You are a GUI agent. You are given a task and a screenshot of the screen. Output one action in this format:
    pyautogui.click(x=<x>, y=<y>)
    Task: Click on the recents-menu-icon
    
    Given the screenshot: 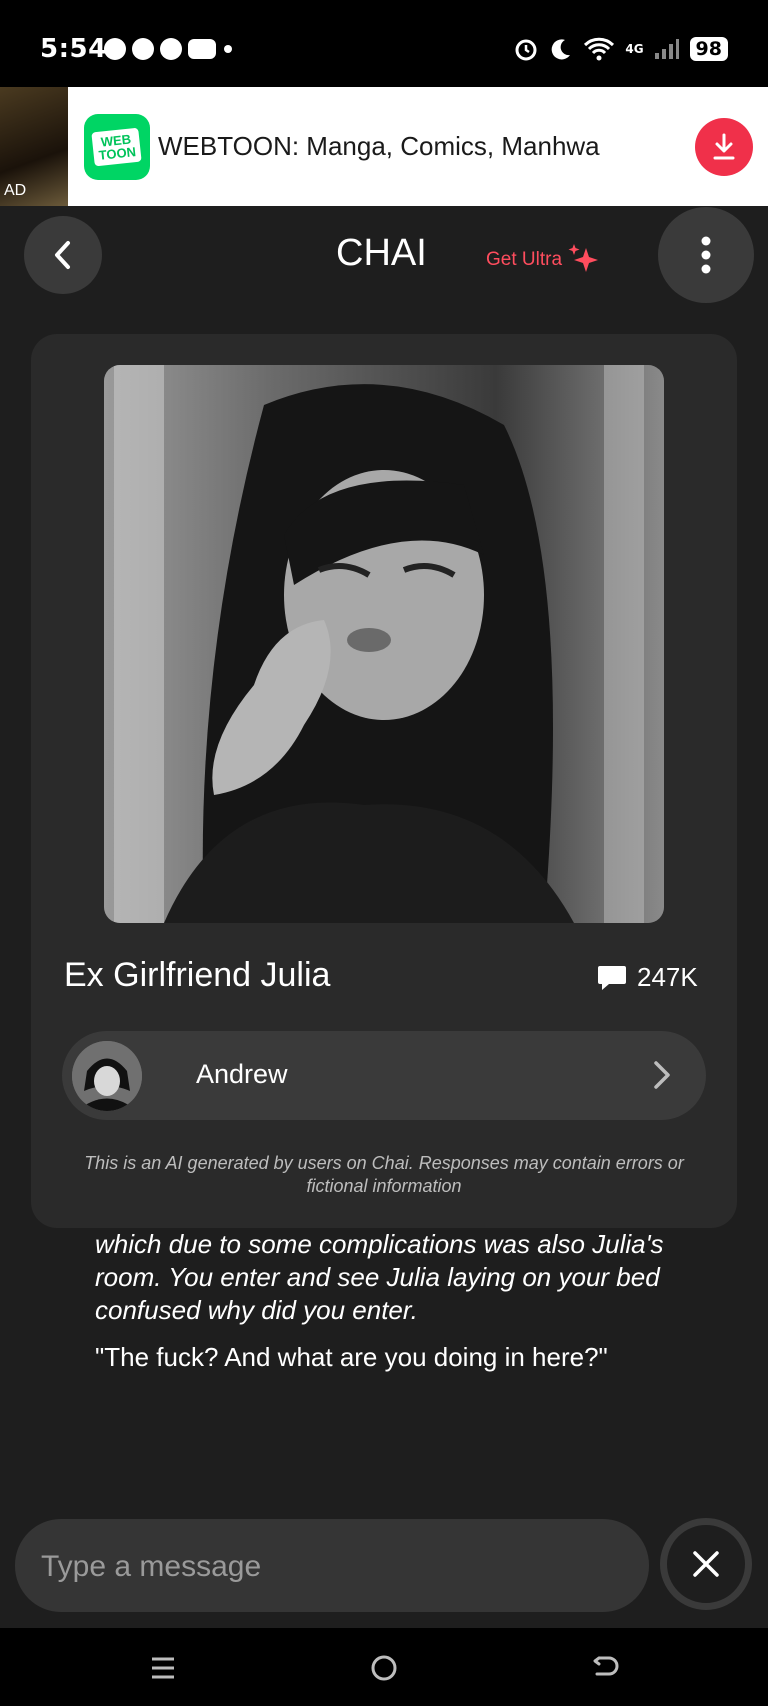 What is the action you would take?
    pyautogui.click(x=163, y=1668)
    